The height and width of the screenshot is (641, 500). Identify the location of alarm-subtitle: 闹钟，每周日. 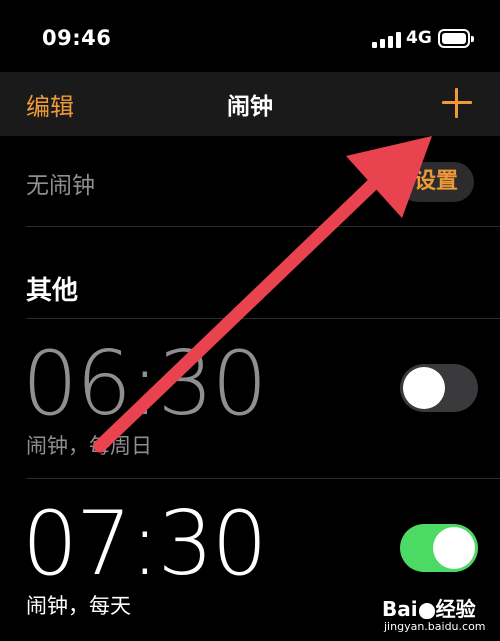
(89, 446).